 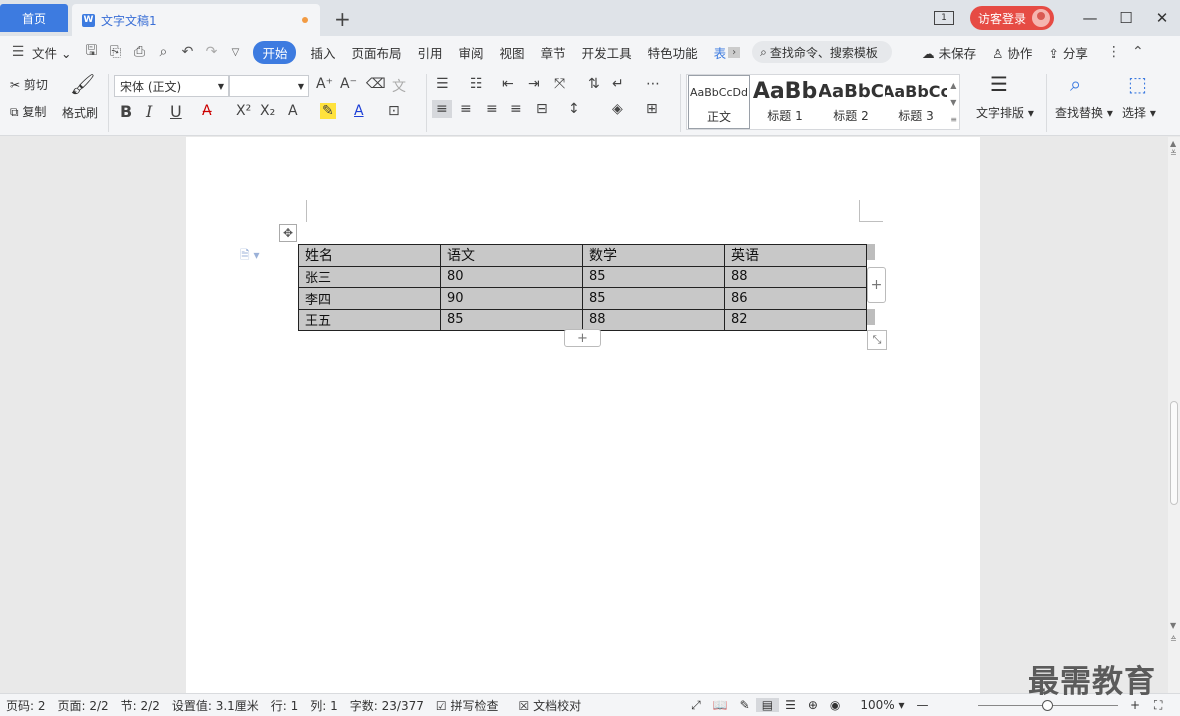 What do you see at coordinates (745, 705) in the screenshot?
I see `write-mode-icon: ✎` at bounding box center [745, 705].